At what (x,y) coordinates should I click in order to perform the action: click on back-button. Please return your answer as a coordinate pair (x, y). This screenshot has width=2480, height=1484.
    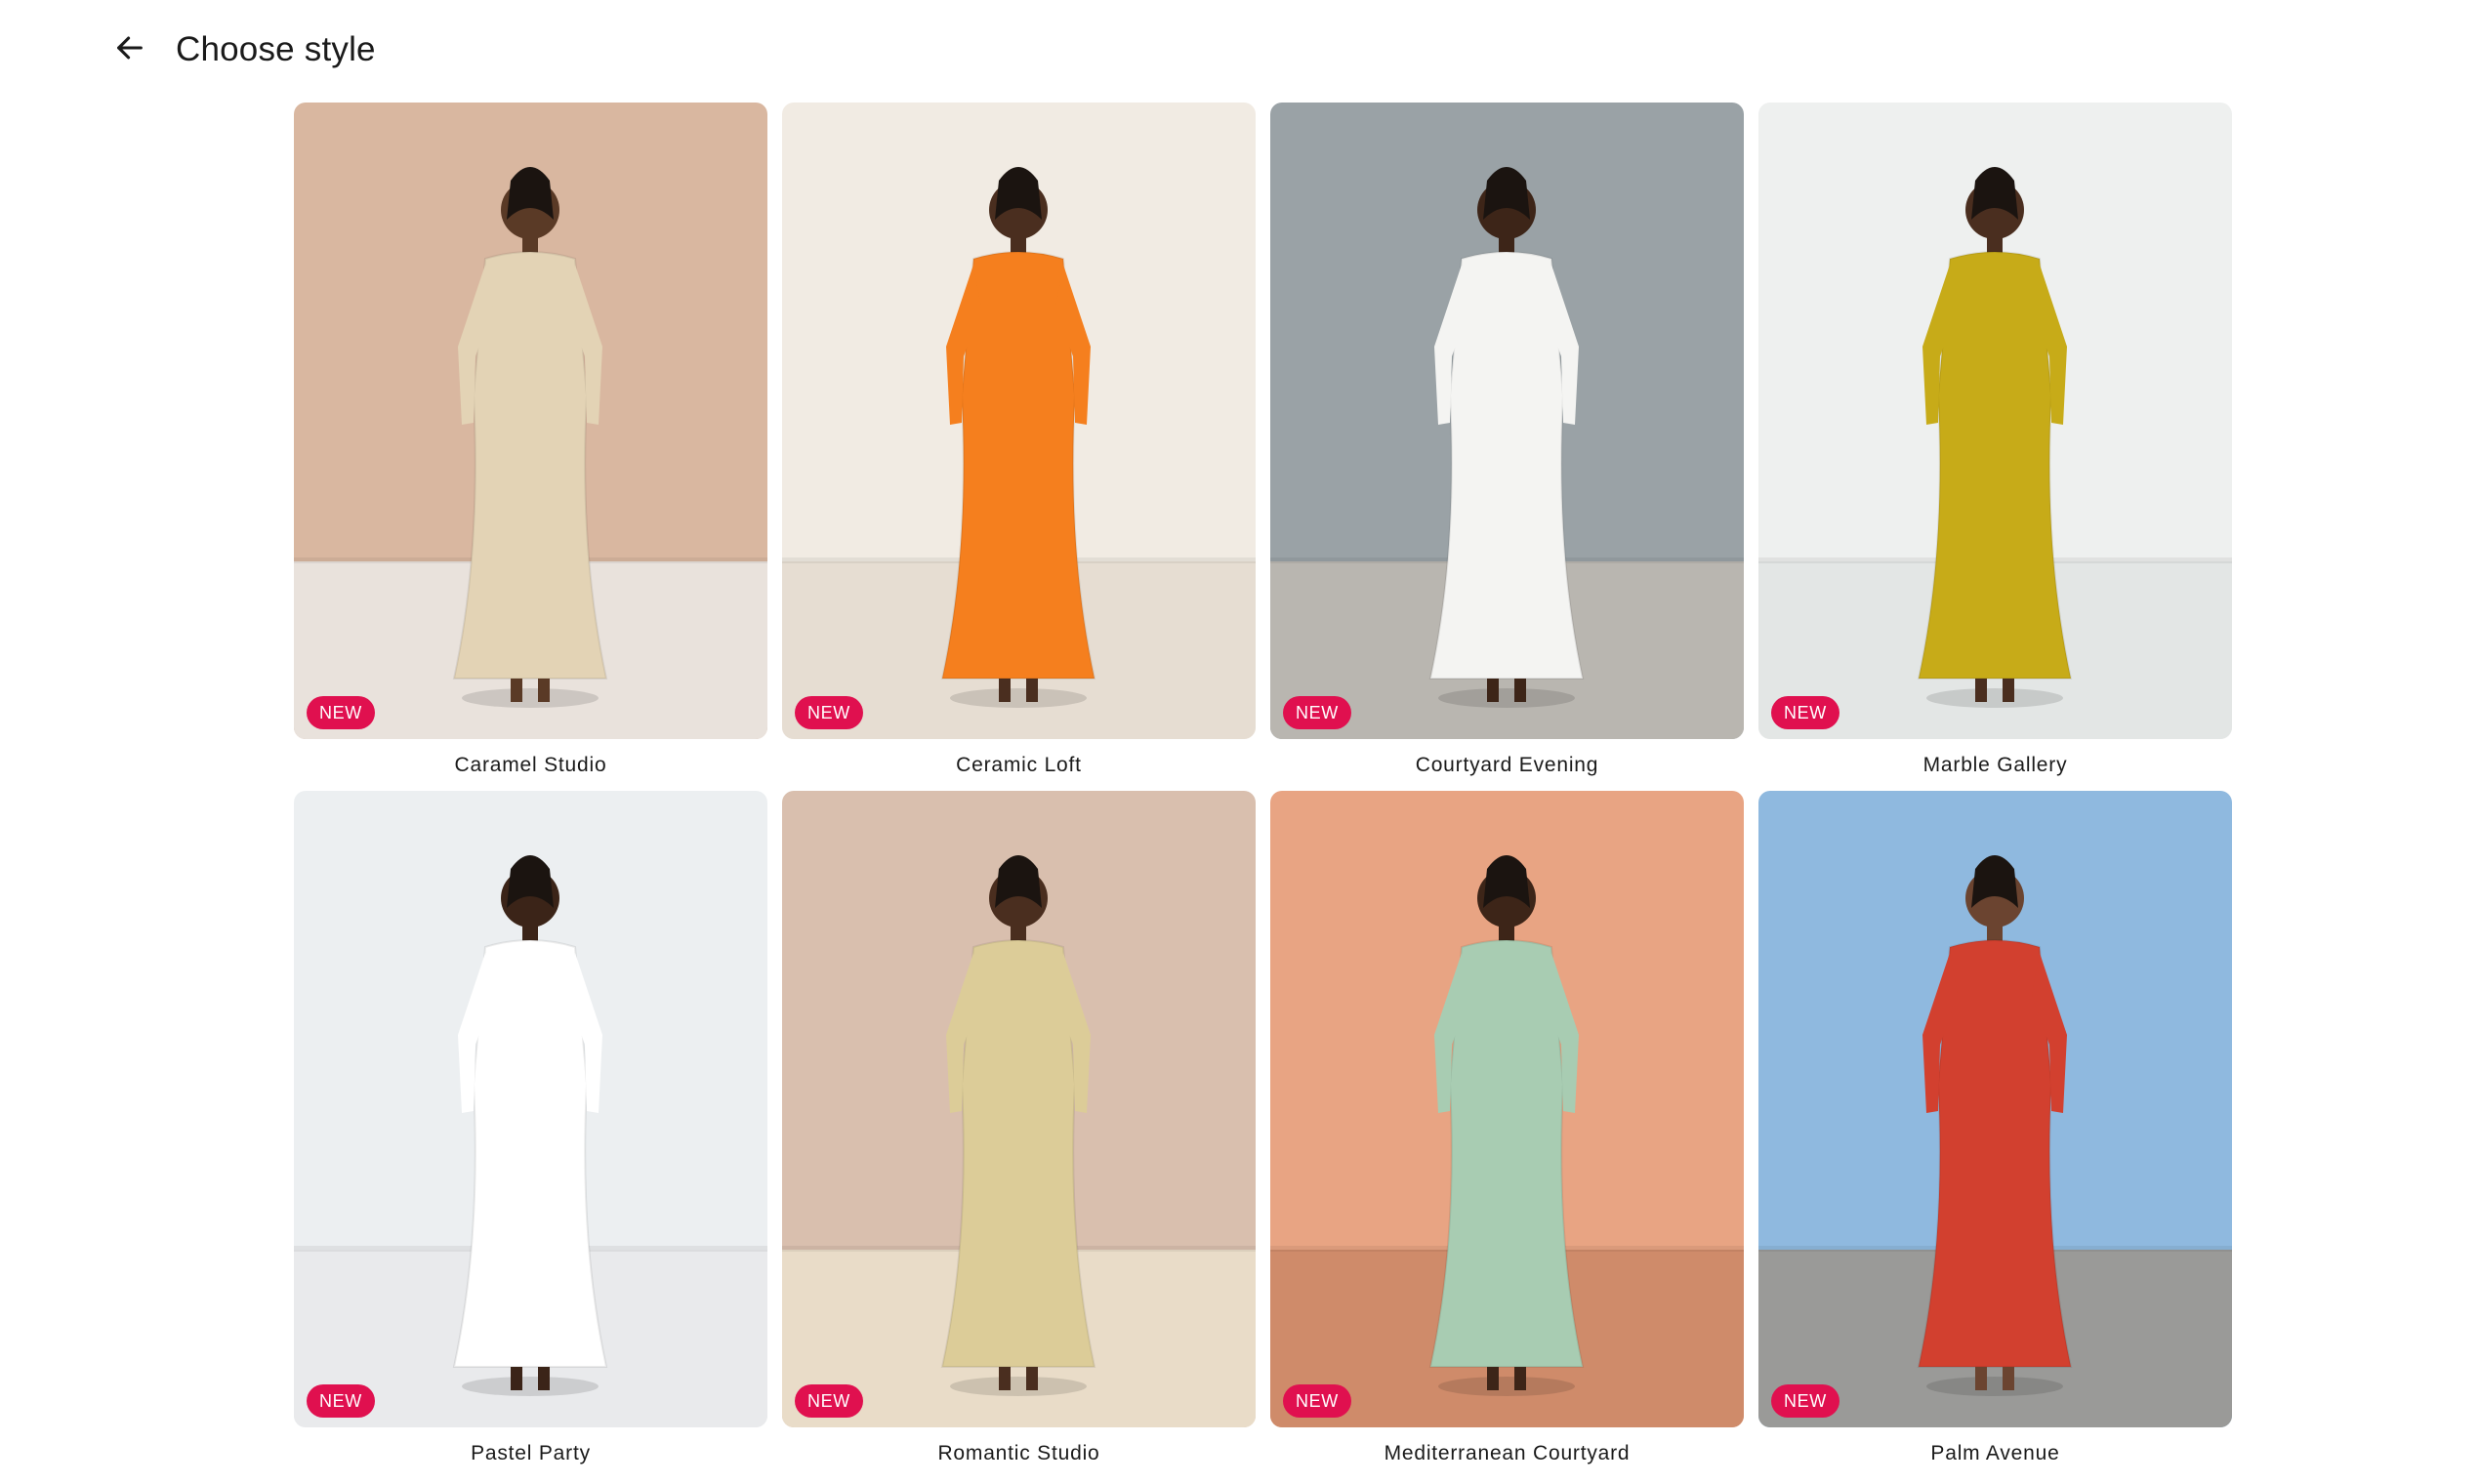
    Looking at the image, I should click on (129, 50).